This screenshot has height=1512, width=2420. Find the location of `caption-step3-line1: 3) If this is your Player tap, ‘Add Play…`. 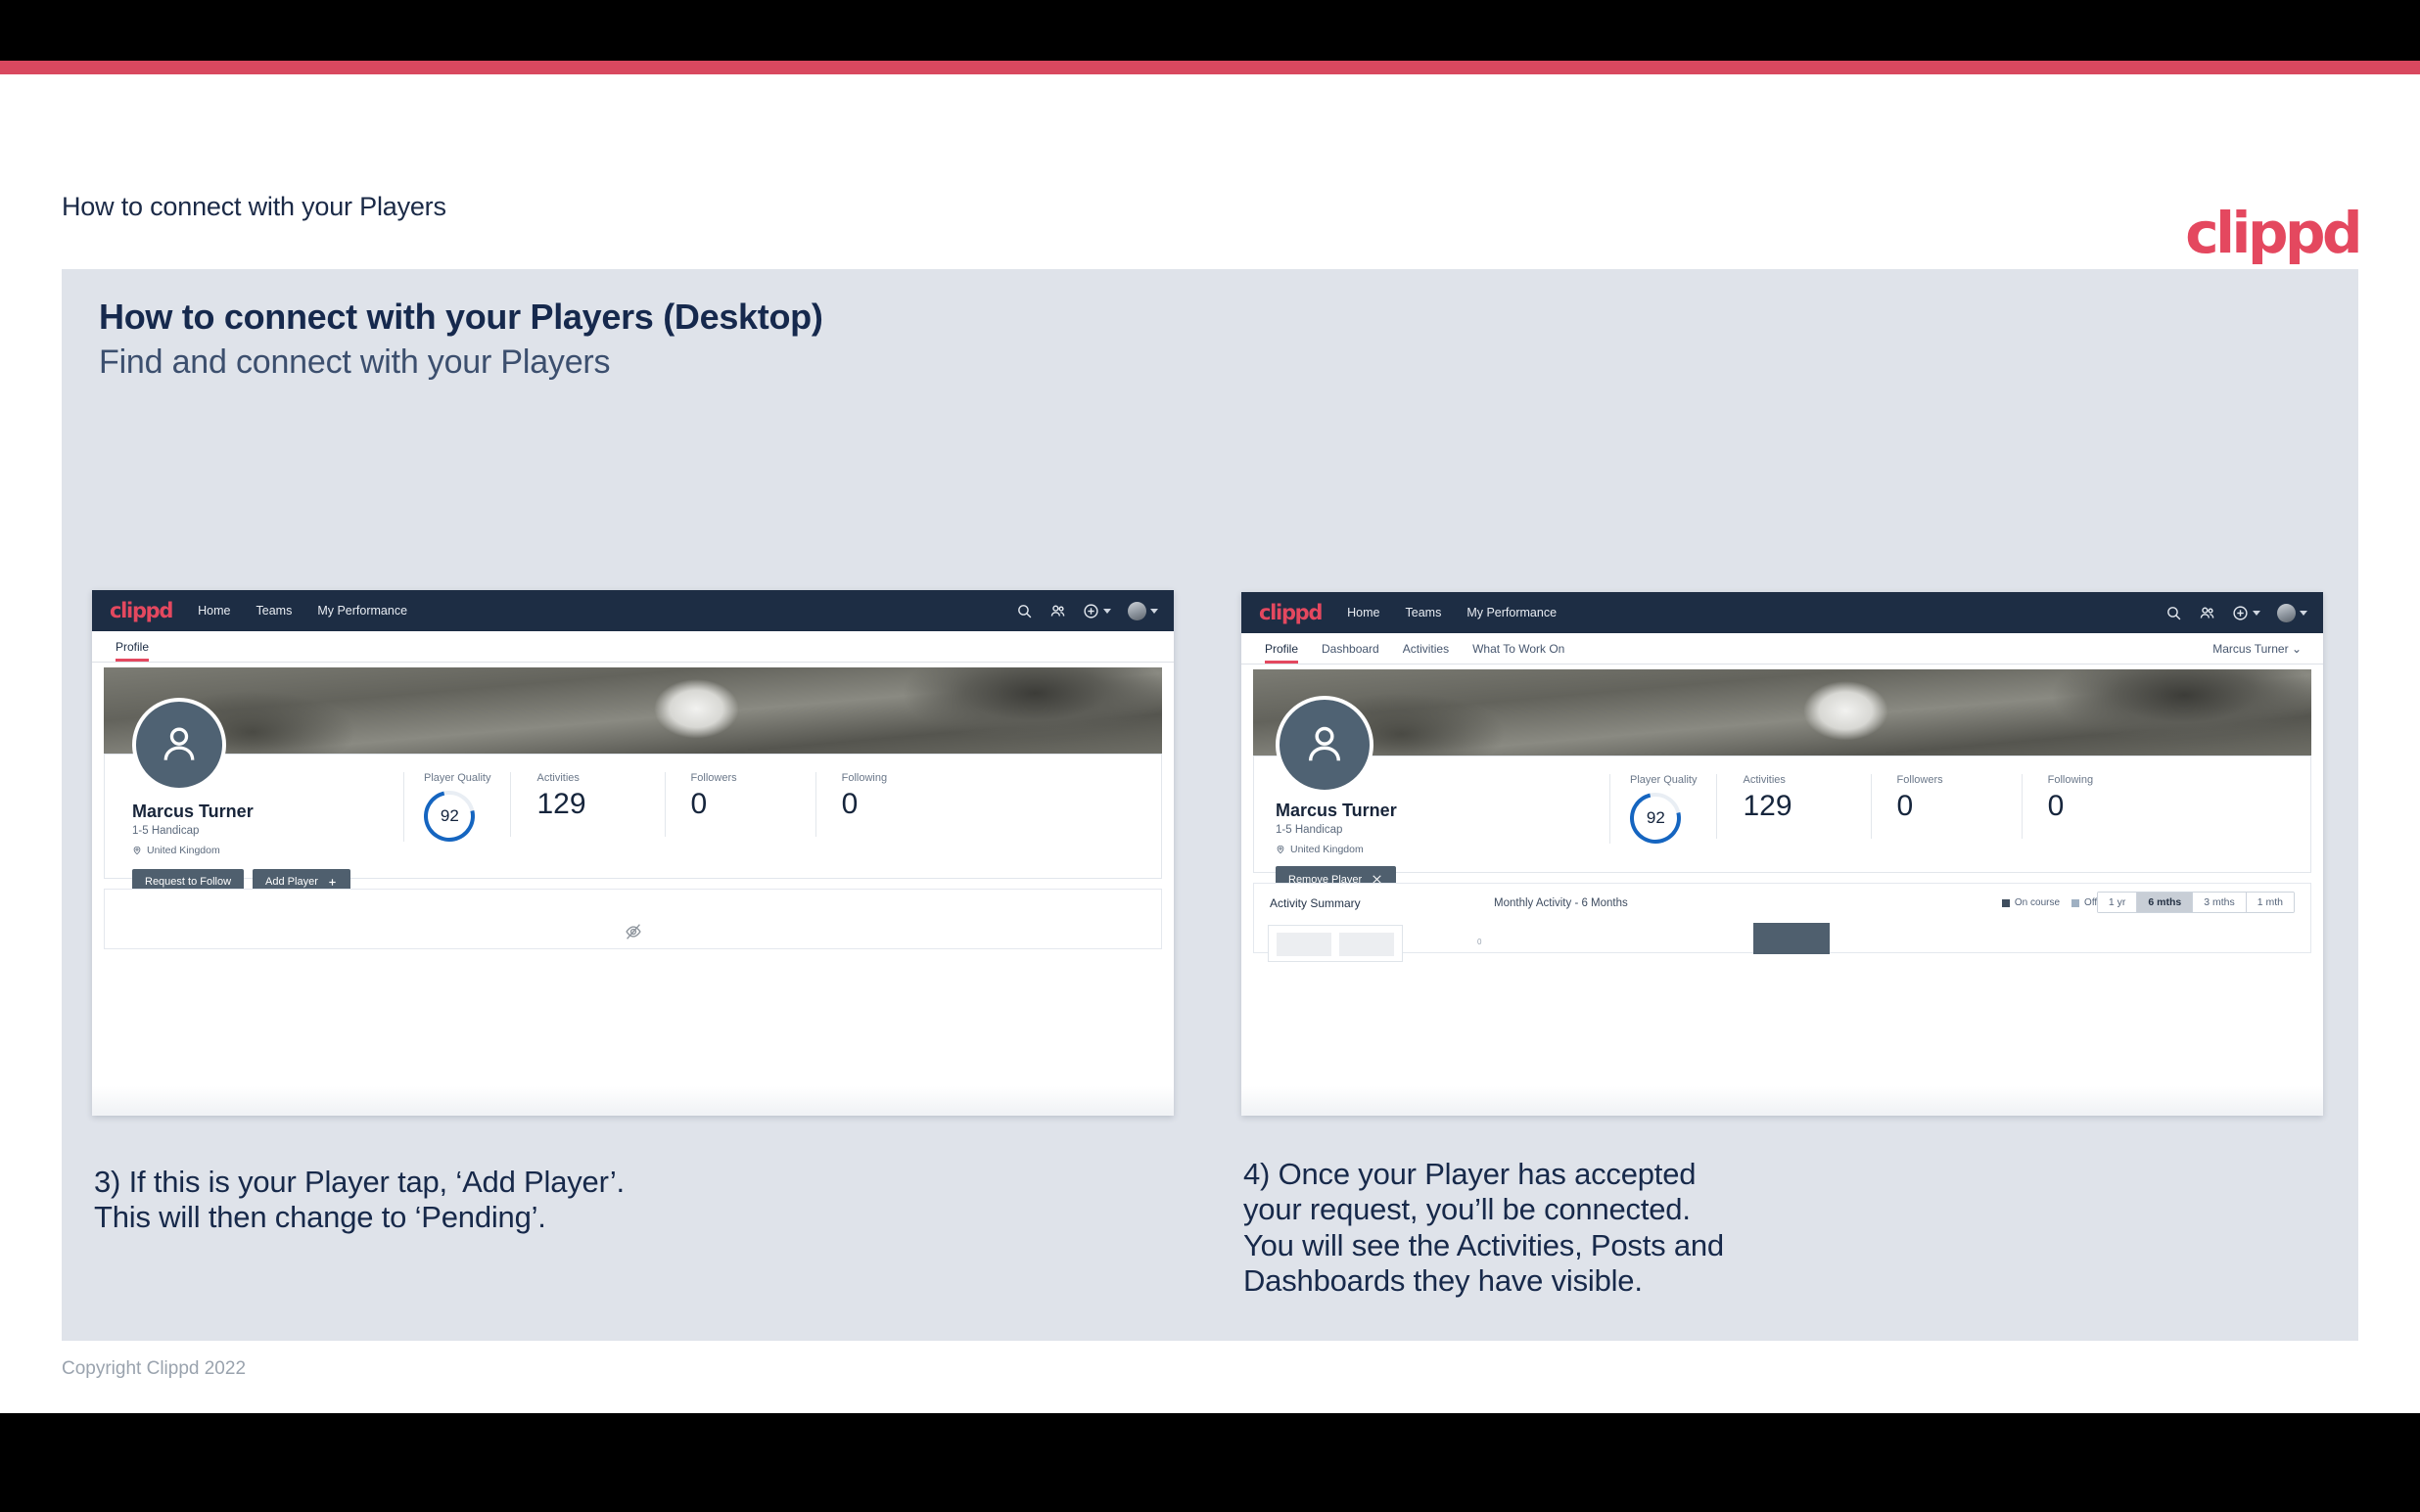

caption-step3-line1: 3) If this is your Player tap, ‘Add Play… is located at coordinates (359, 1182).